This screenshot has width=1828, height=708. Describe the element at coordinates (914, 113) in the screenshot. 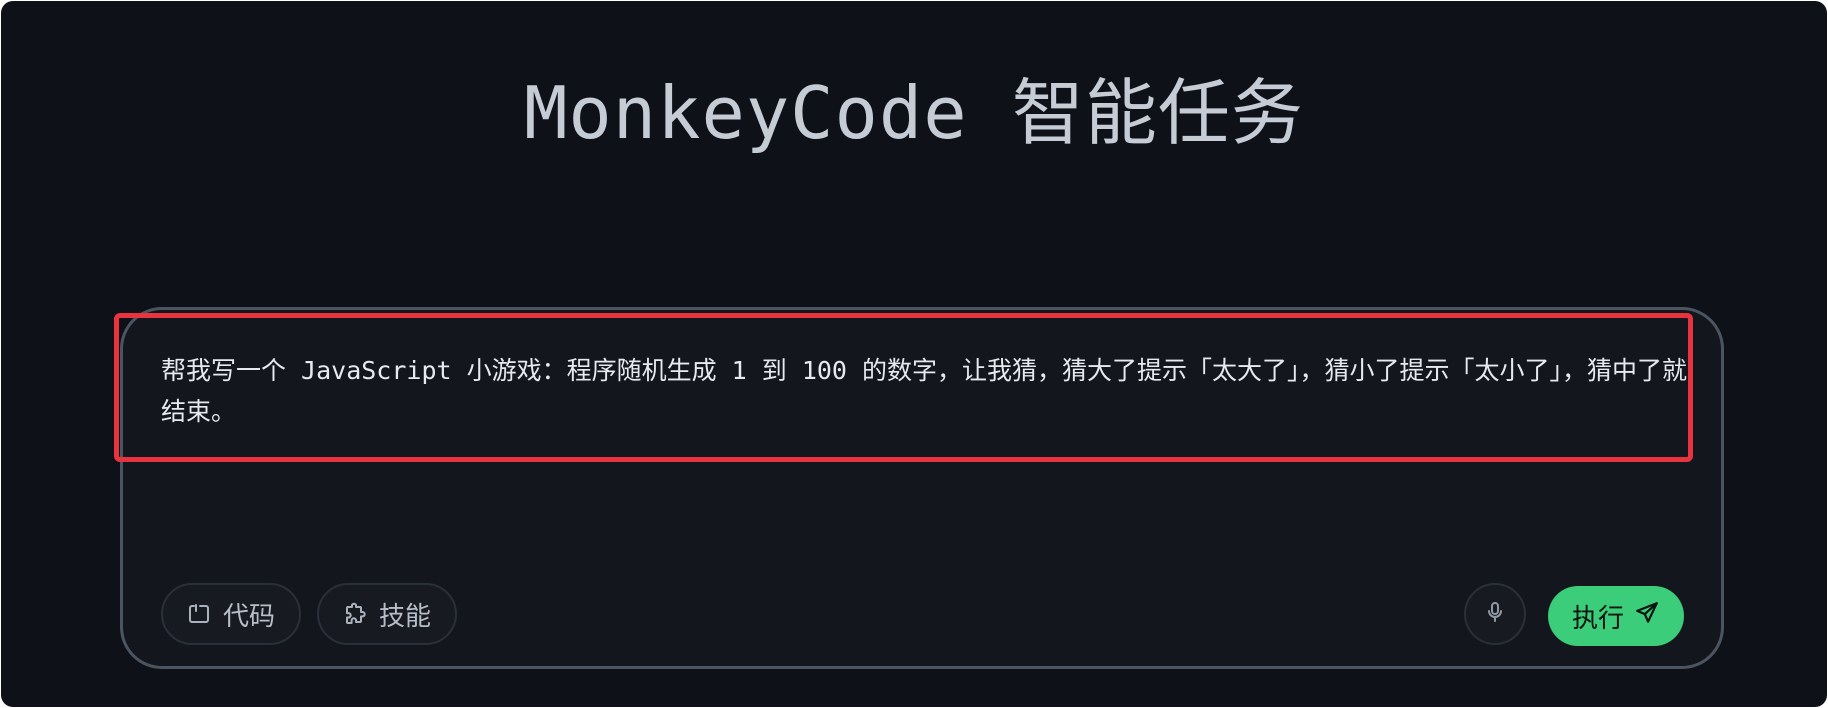

I see `page-title: MonkeyCode 智能任务` at that location.